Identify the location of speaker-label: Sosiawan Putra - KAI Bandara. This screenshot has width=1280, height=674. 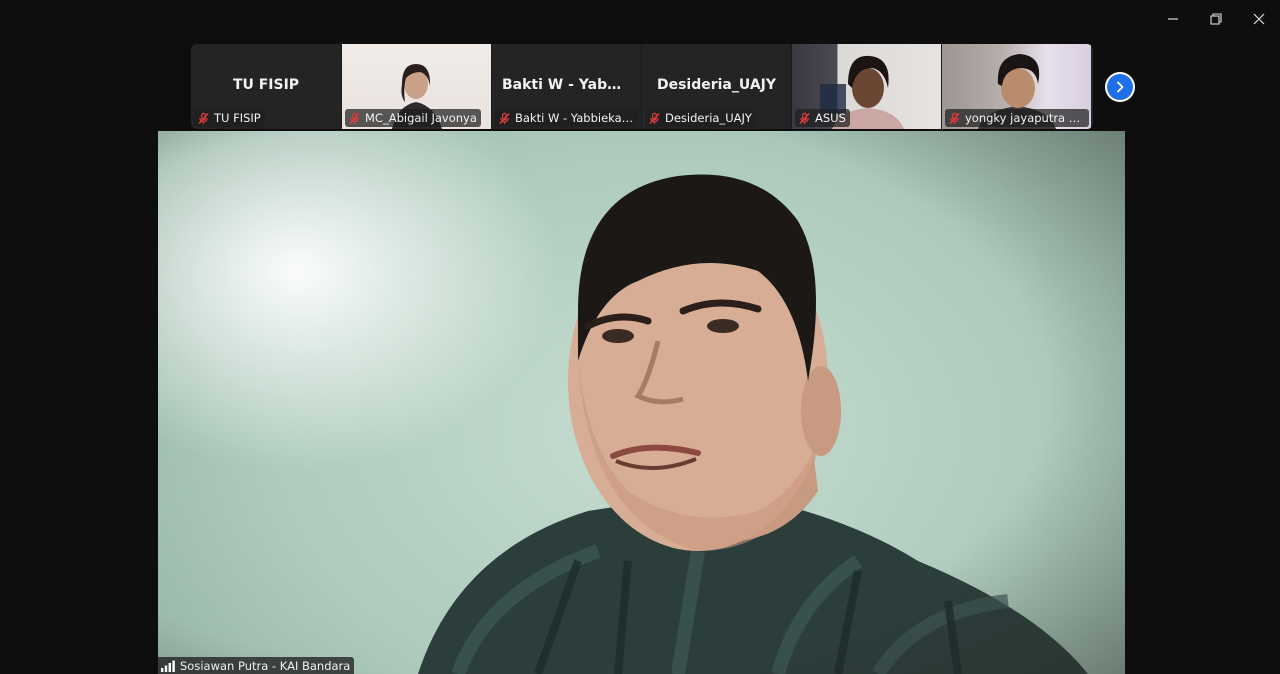
(256, 665).